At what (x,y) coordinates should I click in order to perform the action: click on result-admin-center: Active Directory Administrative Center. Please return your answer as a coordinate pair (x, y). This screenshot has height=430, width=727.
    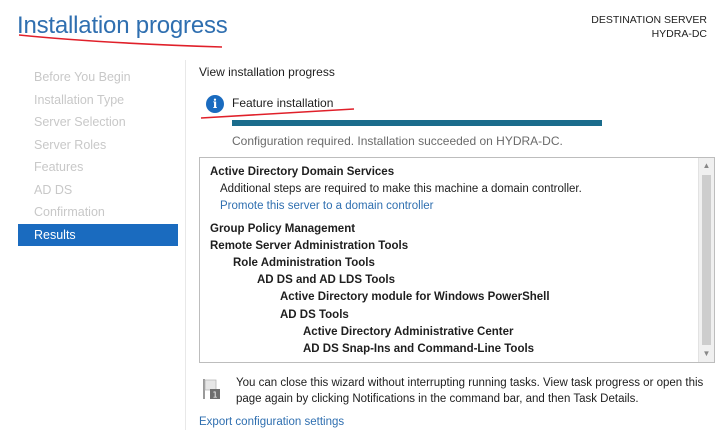
    Looking at the image, I should click on (408, 331).